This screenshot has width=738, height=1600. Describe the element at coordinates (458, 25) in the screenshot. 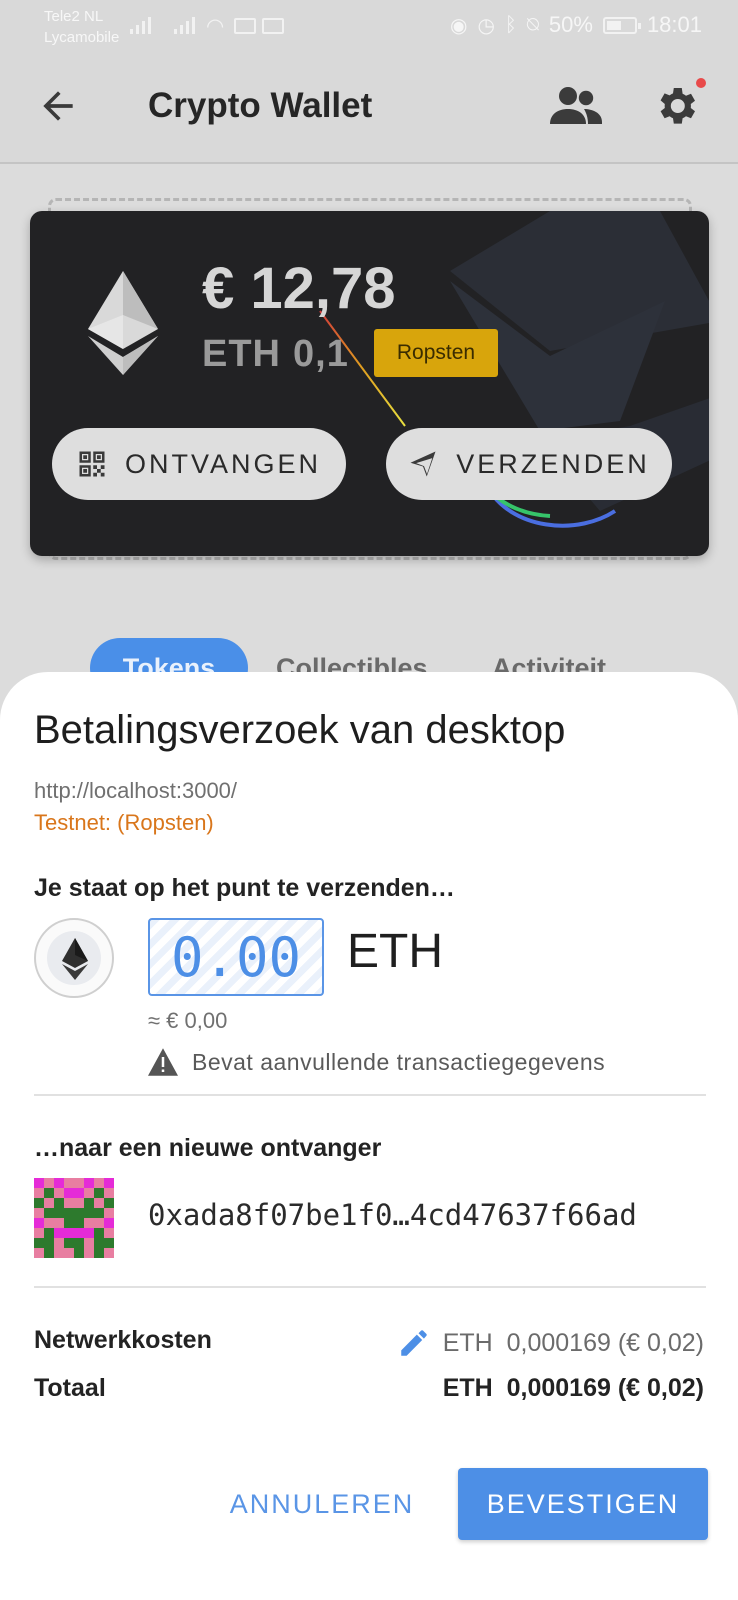

I see `eye-icon: ◉` at that location.